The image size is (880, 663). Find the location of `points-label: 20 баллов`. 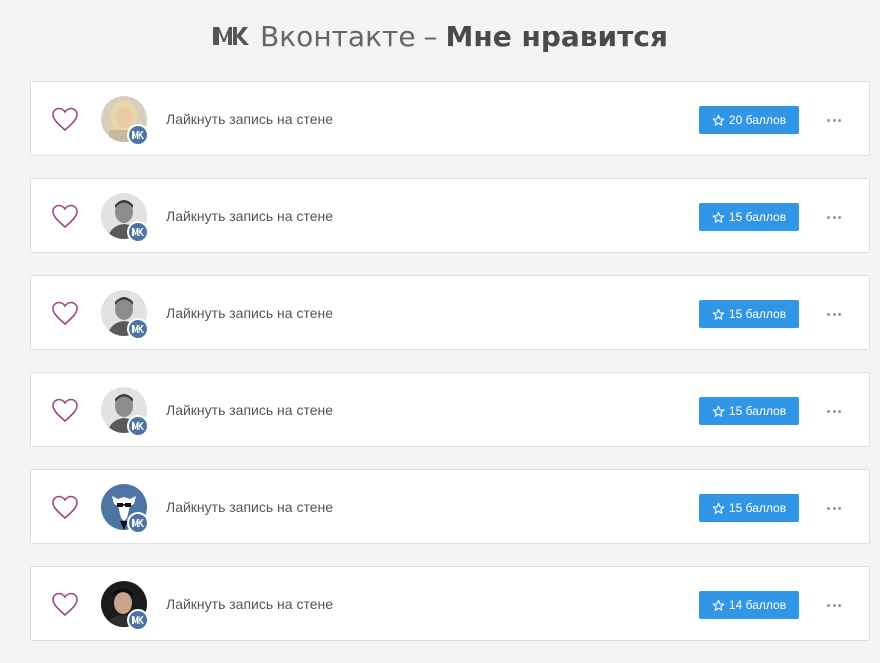

points-label: 20 баллов is located at coordinates (757, 120).